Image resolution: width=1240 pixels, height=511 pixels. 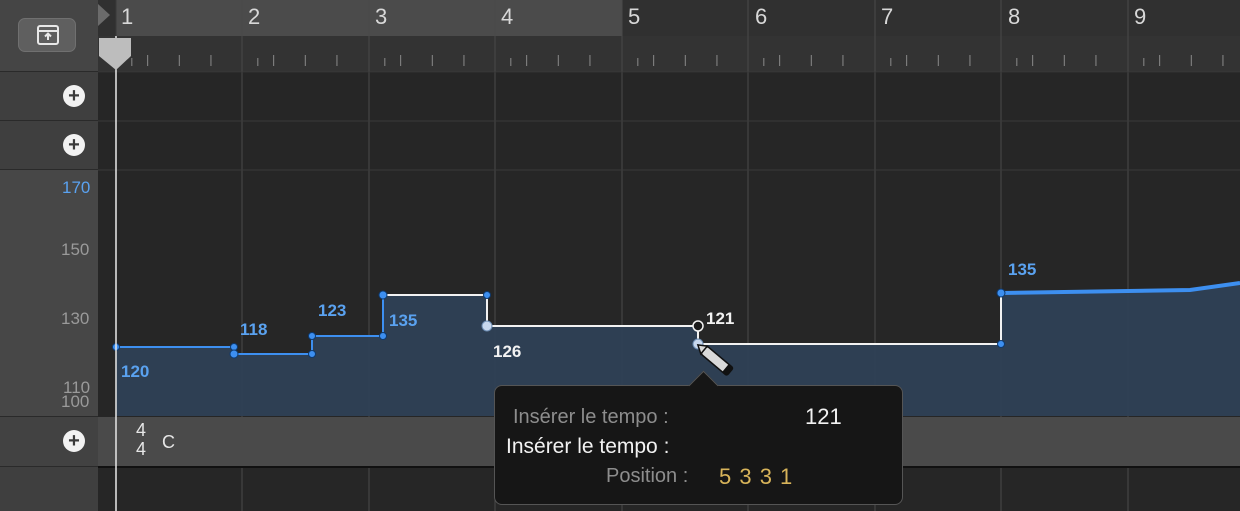 What do you see at coordinates (135, 371) in the screenshot?
I see `tempo-label-120: 120` at bounding box center [135, 371].